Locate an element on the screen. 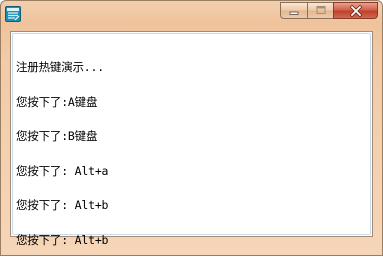  minimize-button is located at coordinates (293, 10).